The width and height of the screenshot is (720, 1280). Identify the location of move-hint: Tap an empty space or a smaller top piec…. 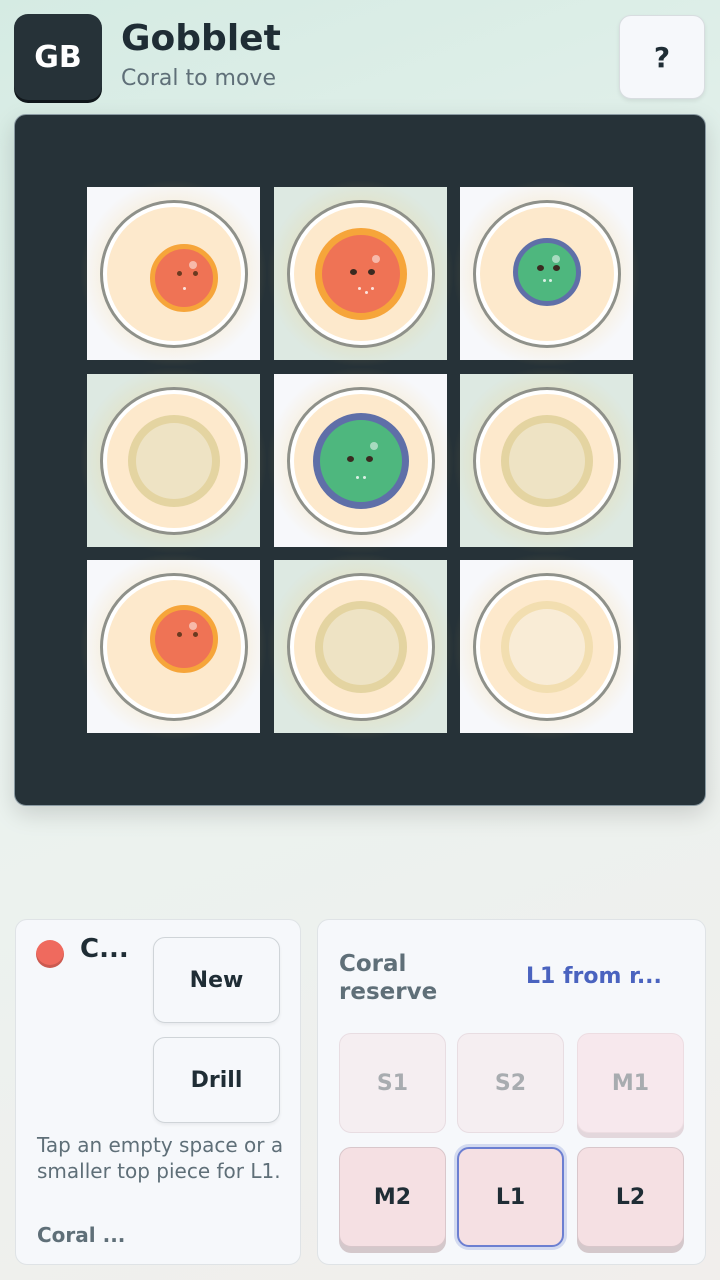
(160, 1158).